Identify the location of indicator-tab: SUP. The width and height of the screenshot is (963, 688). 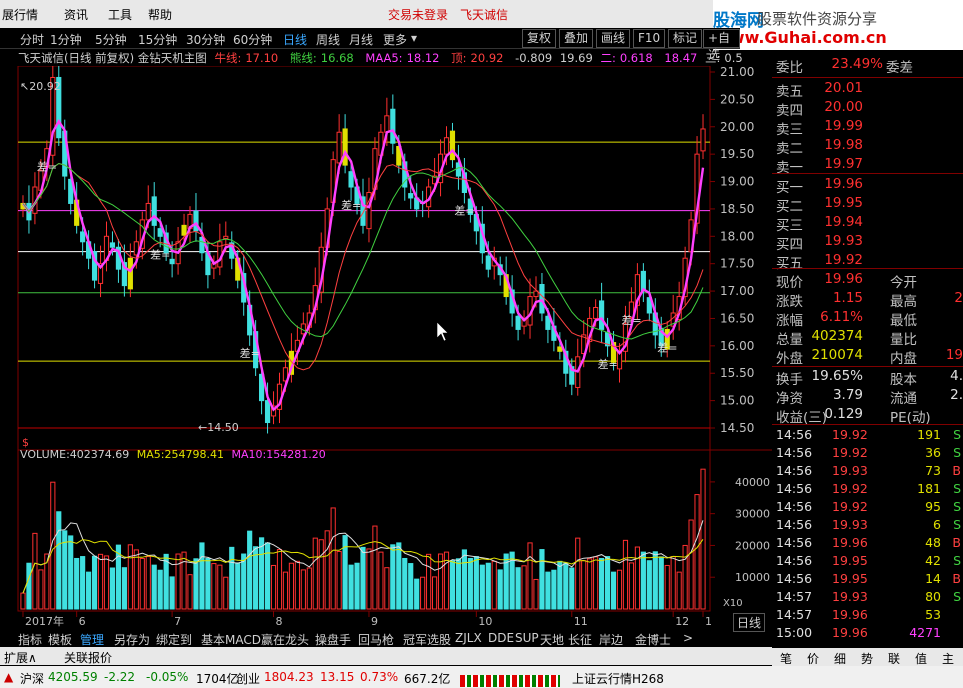
(527, 638).